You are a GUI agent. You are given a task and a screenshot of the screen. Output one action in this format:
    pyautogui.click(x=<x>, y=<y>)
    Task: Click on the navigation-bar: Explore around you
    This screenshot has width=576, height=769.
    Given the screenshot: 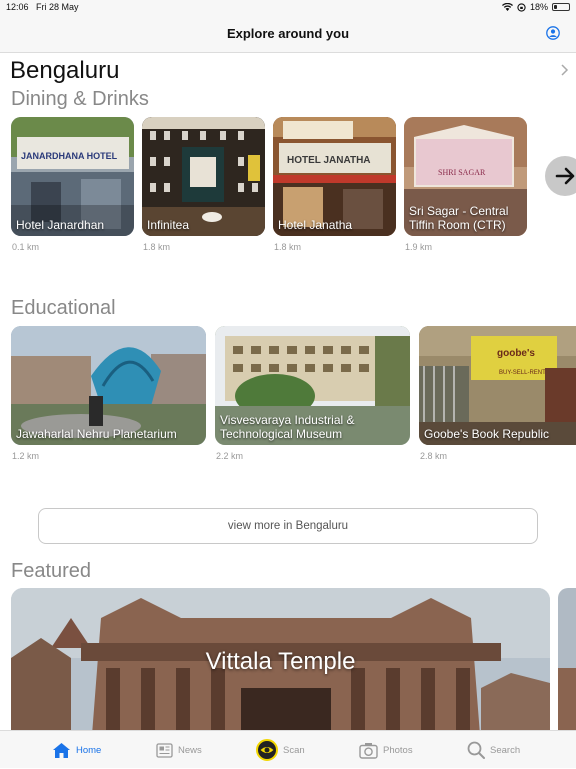 What is the action you would take?
    pyautogui.click(x=288, y=34)
    